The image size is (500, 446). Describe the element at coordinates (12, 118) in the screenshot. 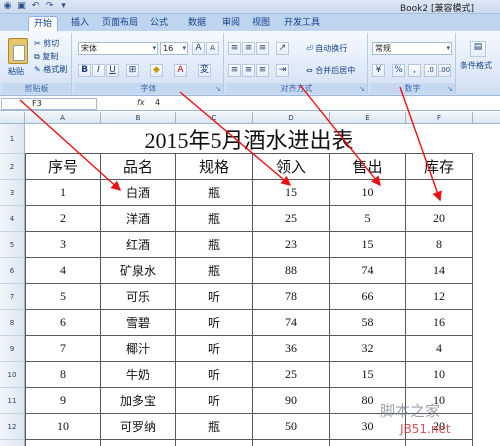

I see `select-all-corner` at that location.